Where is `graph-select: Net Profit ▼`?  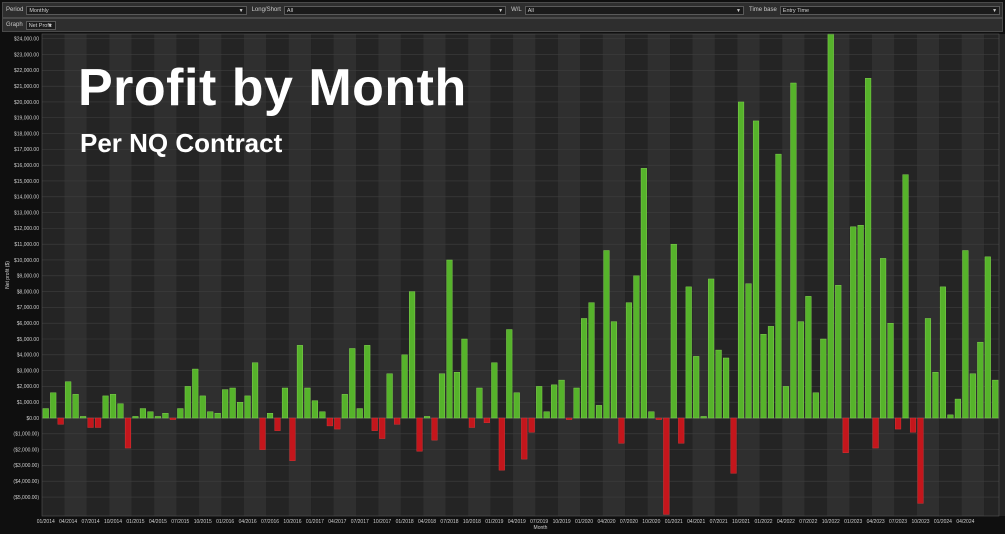
graph-select: Net Profit ▼ is located at coordinates (40, 25).